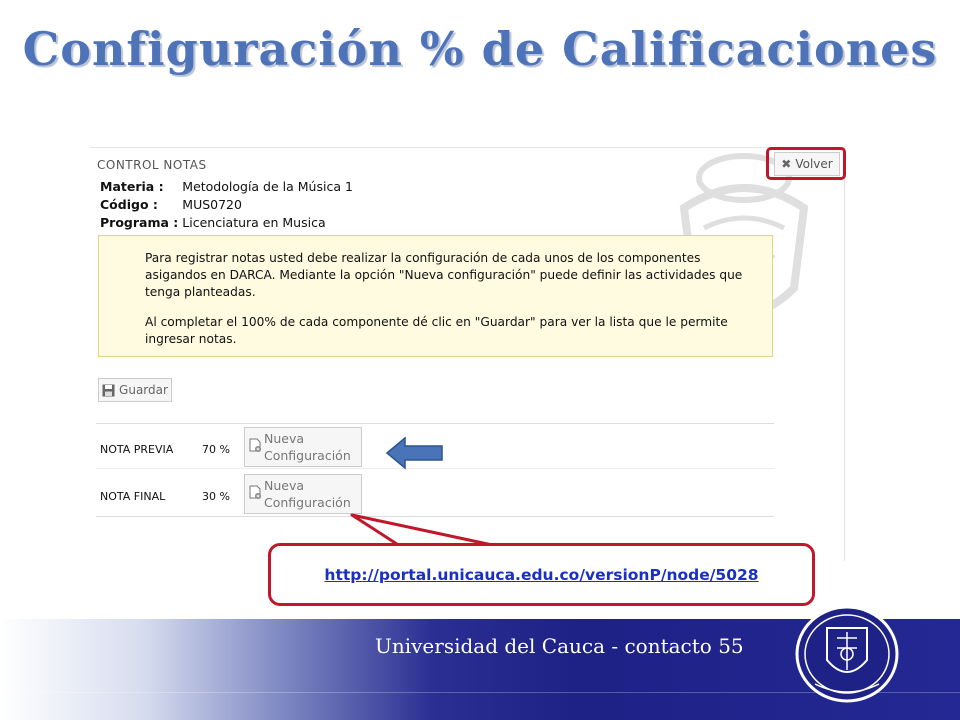 Image resolution: width=960 pixels, height=720 pixels. I want to click on info-label: Código :, so click(129, 204).